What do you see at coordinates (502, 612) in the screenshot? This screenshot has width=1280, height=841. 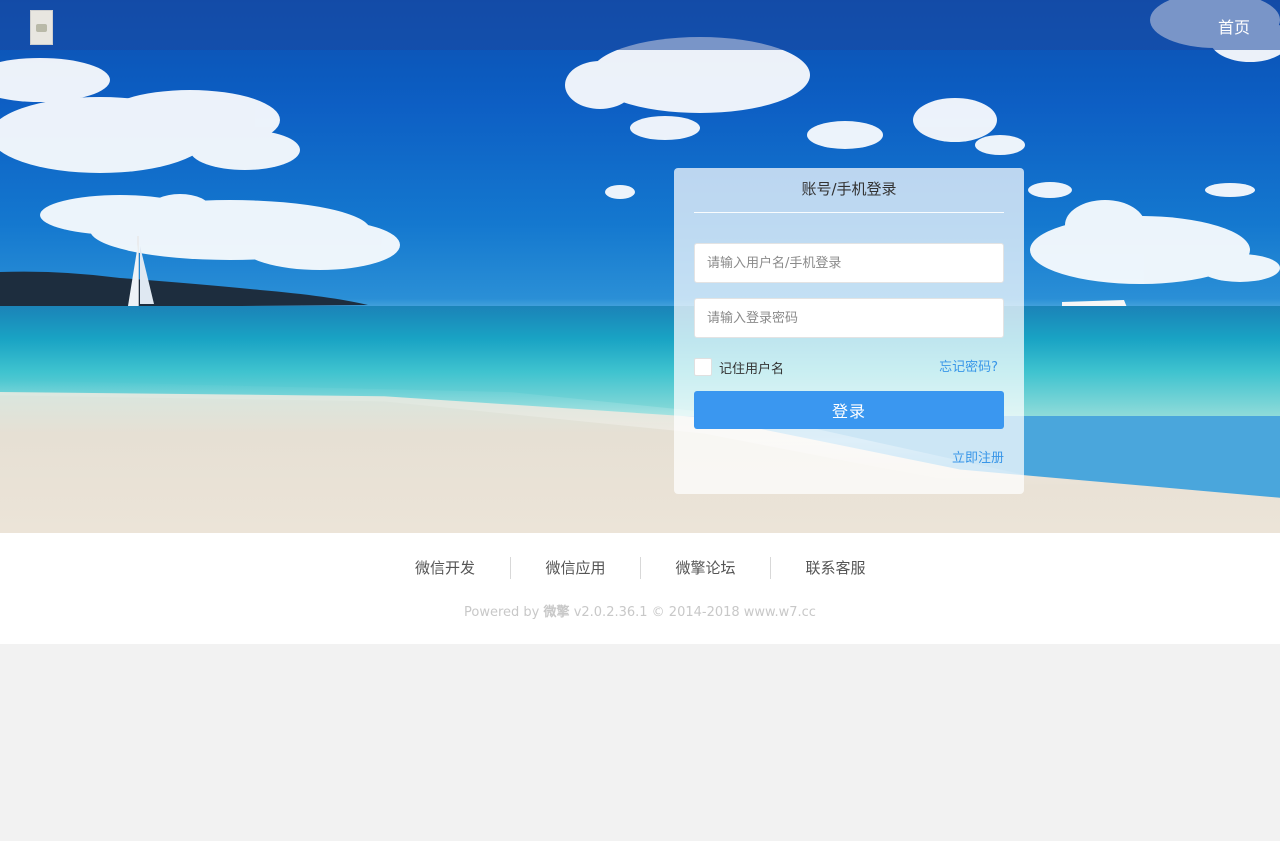 I see `powered-prefix: Powered by` at bounding box center [502, 612].